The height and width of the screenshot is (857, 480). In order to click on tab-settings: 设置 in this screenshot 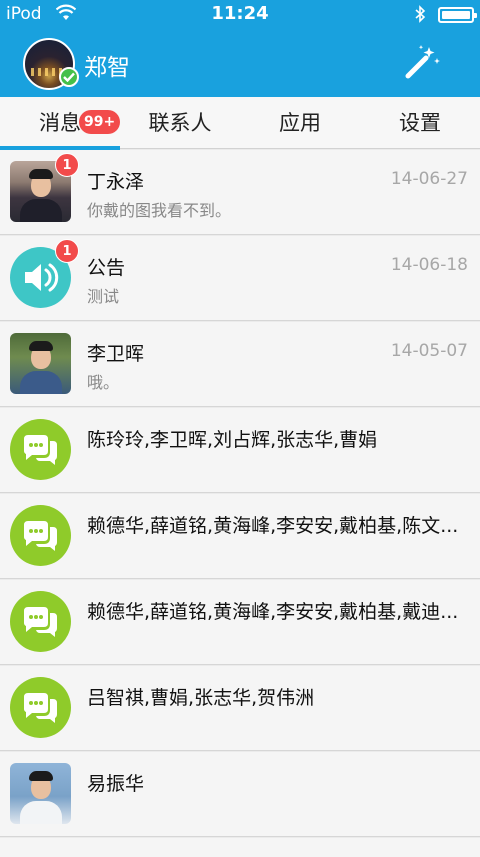, I will do `click(420, 123)`.